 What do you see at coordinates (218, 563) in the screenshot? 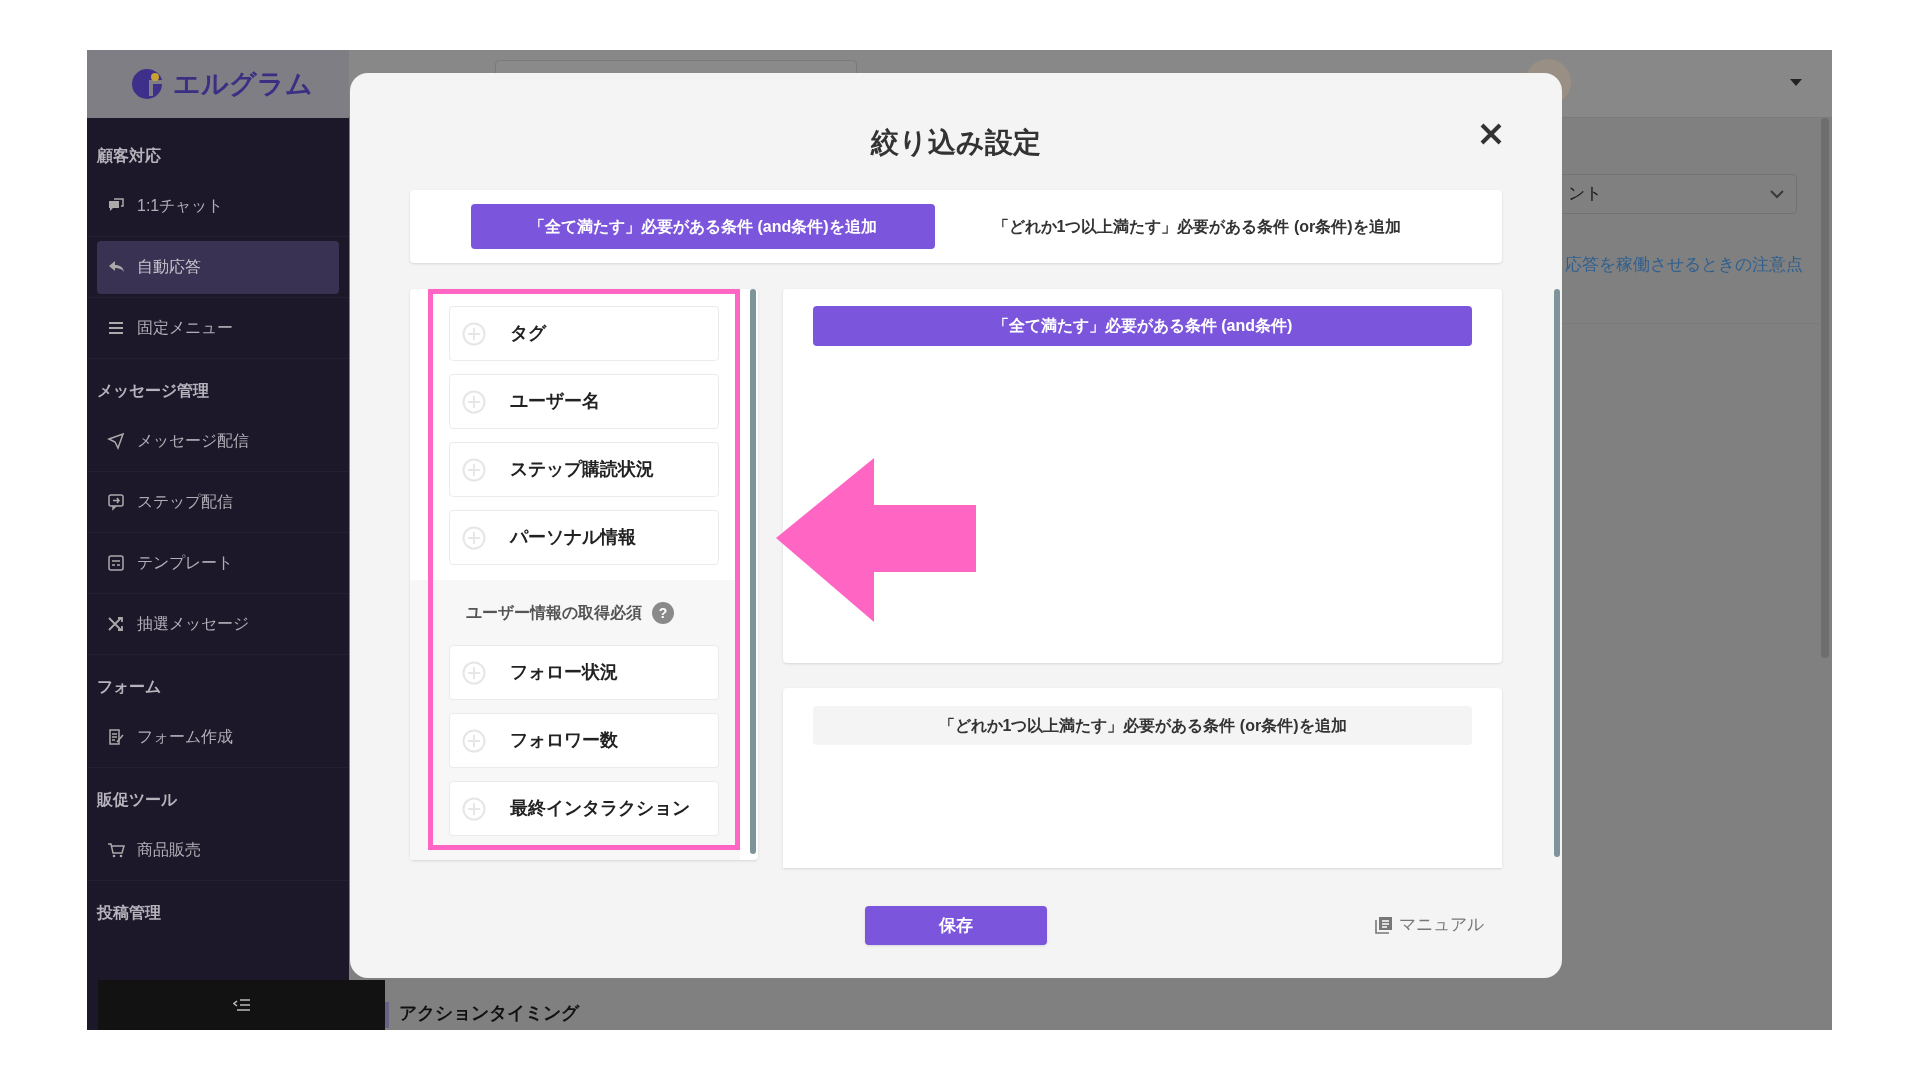
I see `sidebar-item: テンプレート` at bounding box center [218, 563].